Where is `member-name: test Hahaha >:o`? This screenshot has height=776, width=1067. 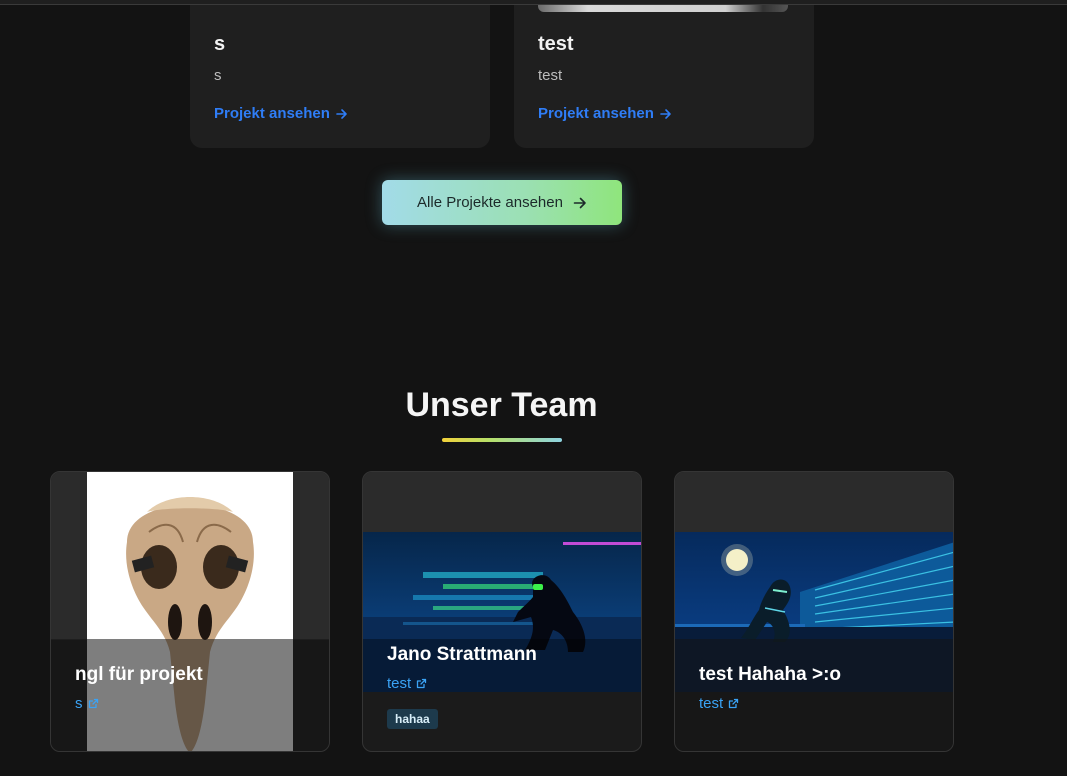
member-name: test Hahaha >:o is located at coordinates (770, 674).